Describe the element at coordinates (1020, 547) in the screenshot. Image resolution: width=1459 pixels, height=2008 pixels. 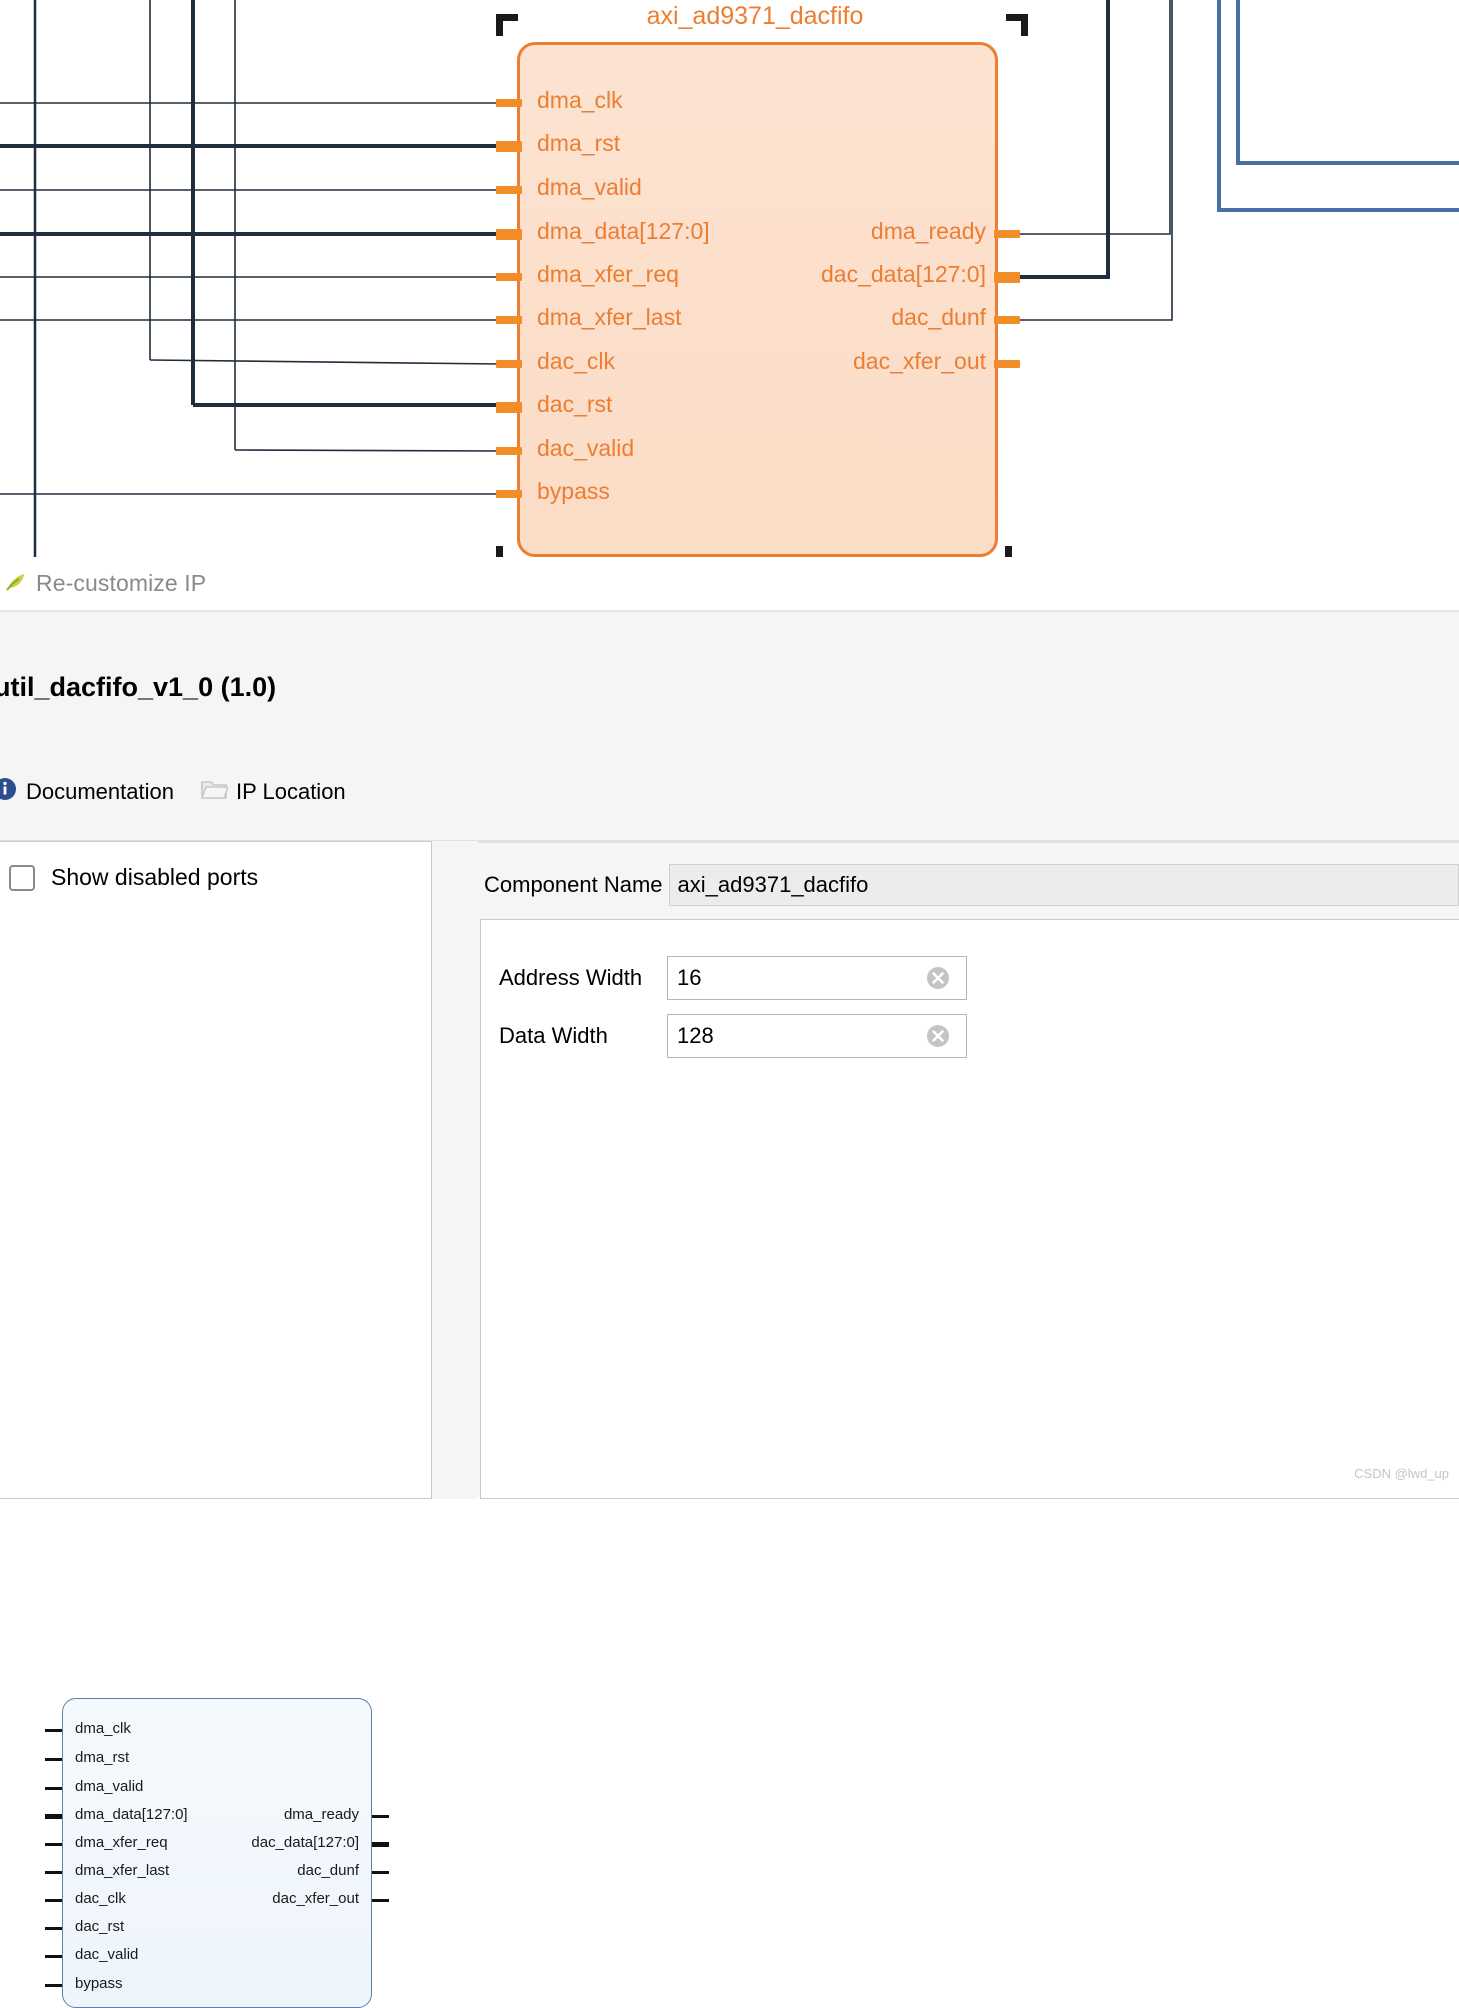
I see `selection-handle-bottom-right` at that location.